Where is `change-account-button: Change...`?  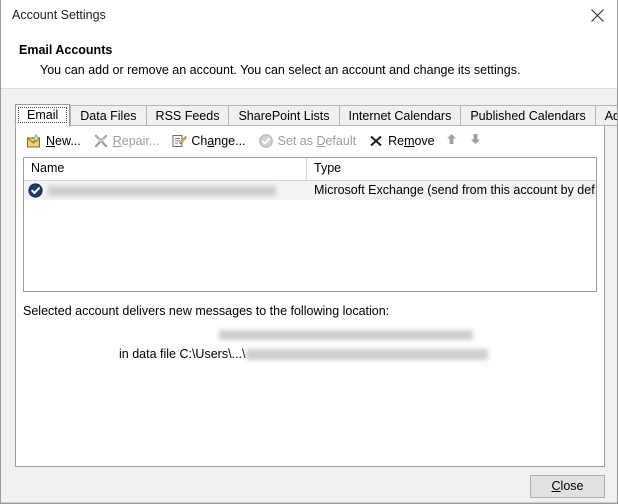
change-account-button: Change... is located at coordinates (208, 141).